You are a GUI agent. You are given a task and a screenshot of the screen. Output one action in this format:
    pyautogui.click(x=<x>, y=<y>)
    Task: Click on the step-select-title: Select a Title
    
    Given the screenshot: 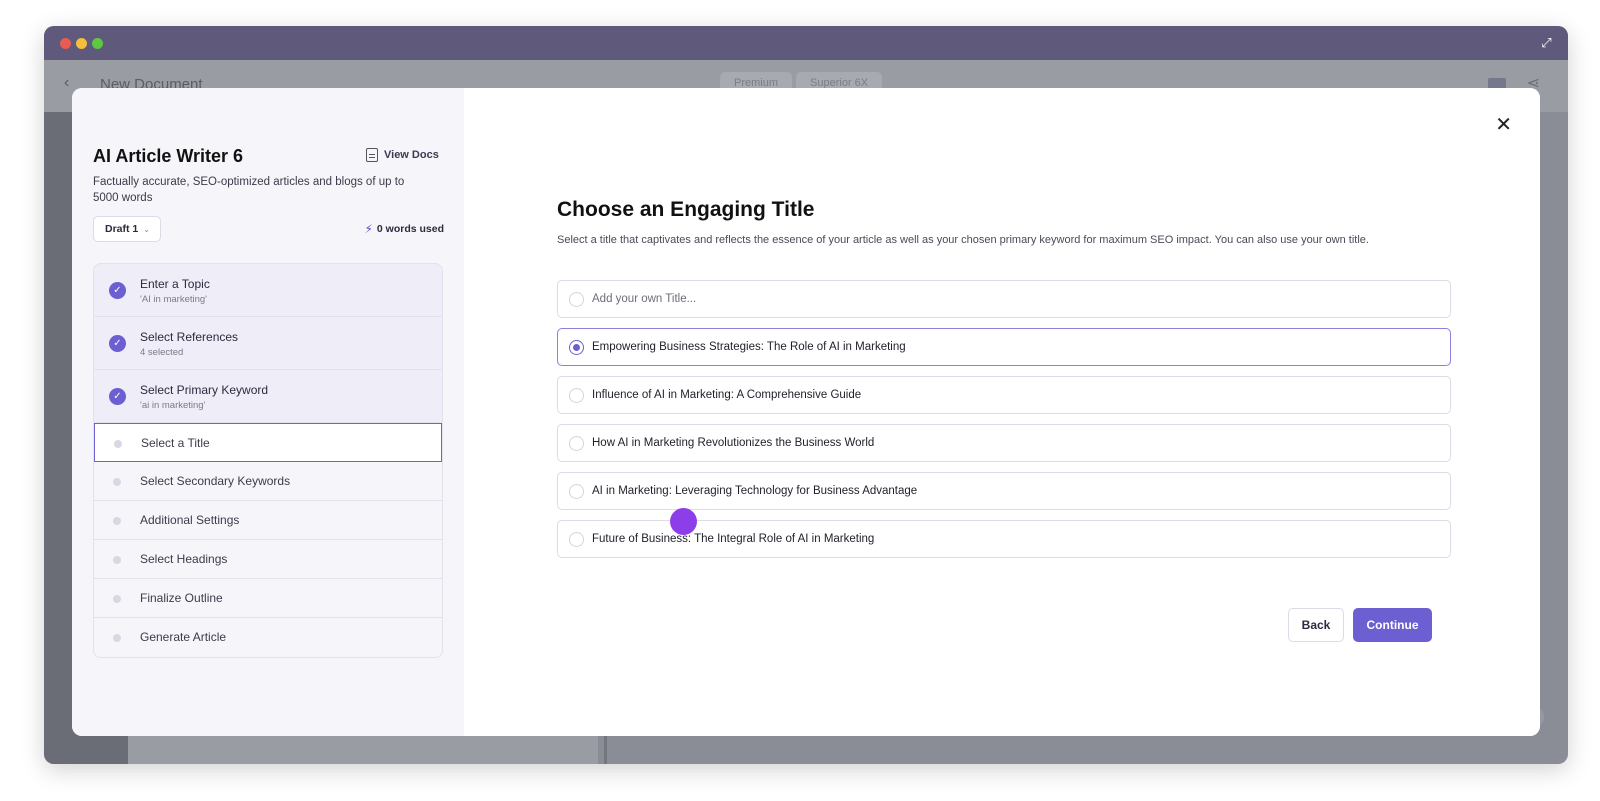 What is the action you would take?
    pyautogui.click(x=268, y=442)
    